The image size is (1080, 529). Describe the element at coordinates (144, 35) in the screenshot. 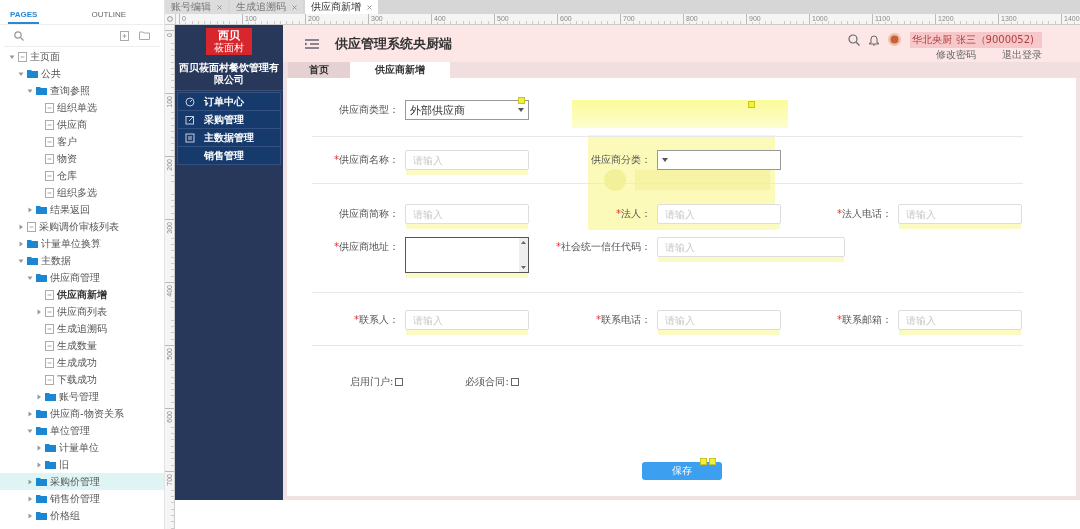

I see `folder-outline-icon` at that location.